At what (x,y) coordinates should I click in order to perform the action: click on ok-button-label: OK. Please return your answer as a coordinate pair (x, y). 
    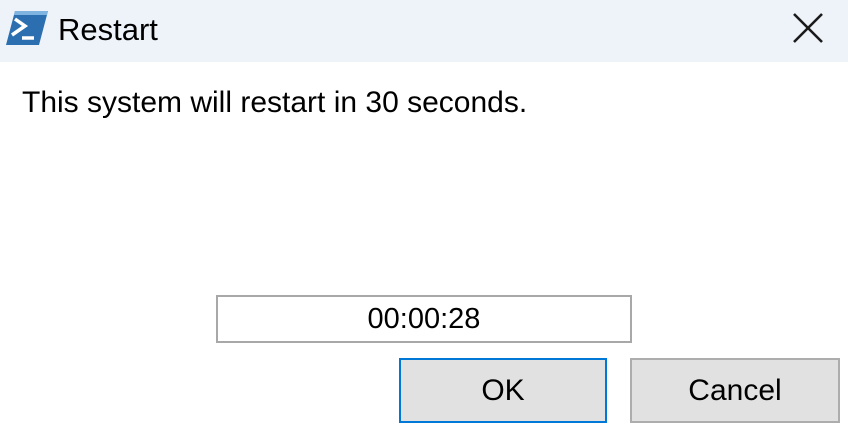
    Looking at the image, I should click on (503, 390).